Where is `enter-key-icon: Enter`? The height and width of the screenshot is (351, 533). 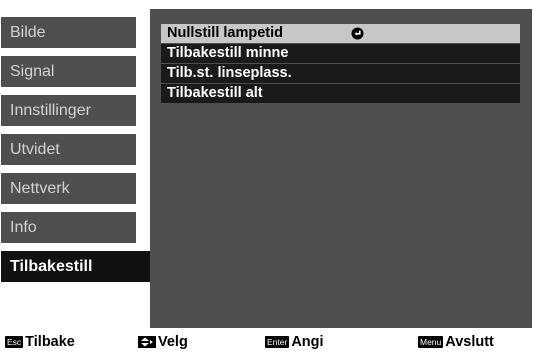
enter-key-icon: Enter is located at coordinates (277, 342).